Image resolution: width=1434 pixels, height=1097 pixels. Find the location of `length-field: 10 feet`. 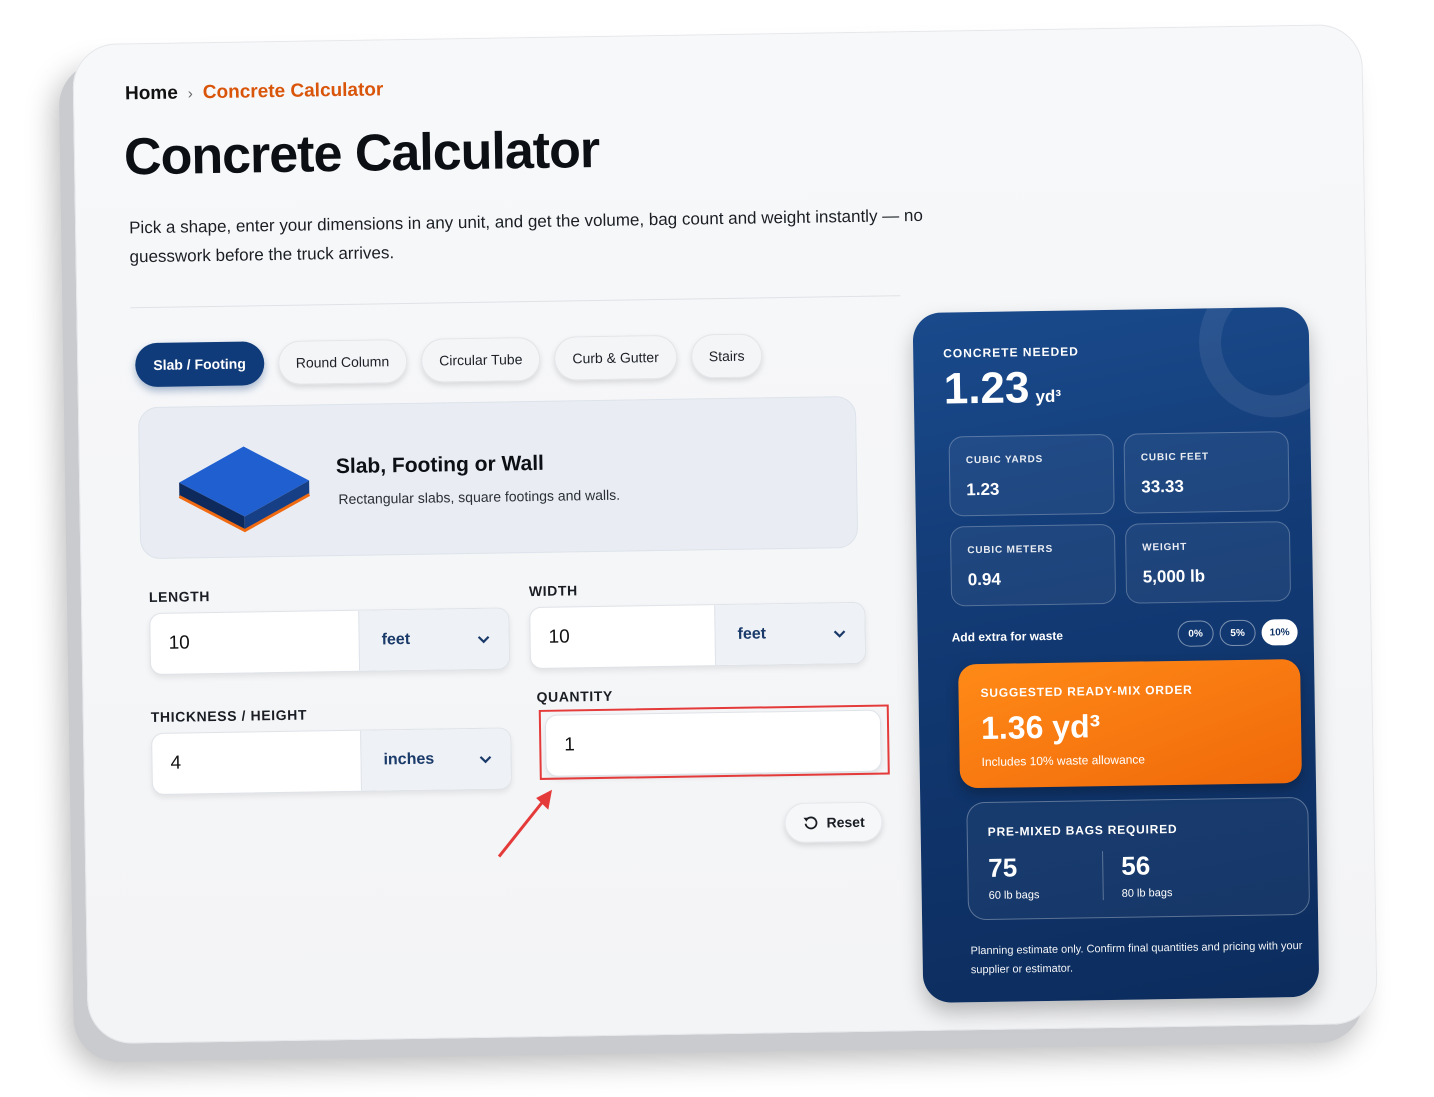

length-field: 10 feet is located at coordinates (330, 641).